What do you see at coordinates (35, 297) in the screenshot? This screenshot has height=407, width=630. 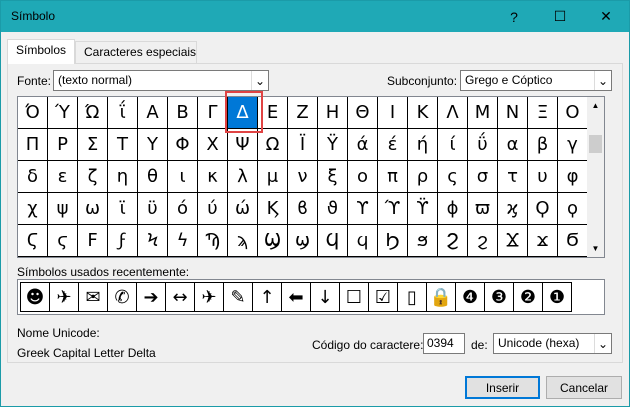 I see `recent-symbol-cell: ☻` at bounding box center [35, 297].